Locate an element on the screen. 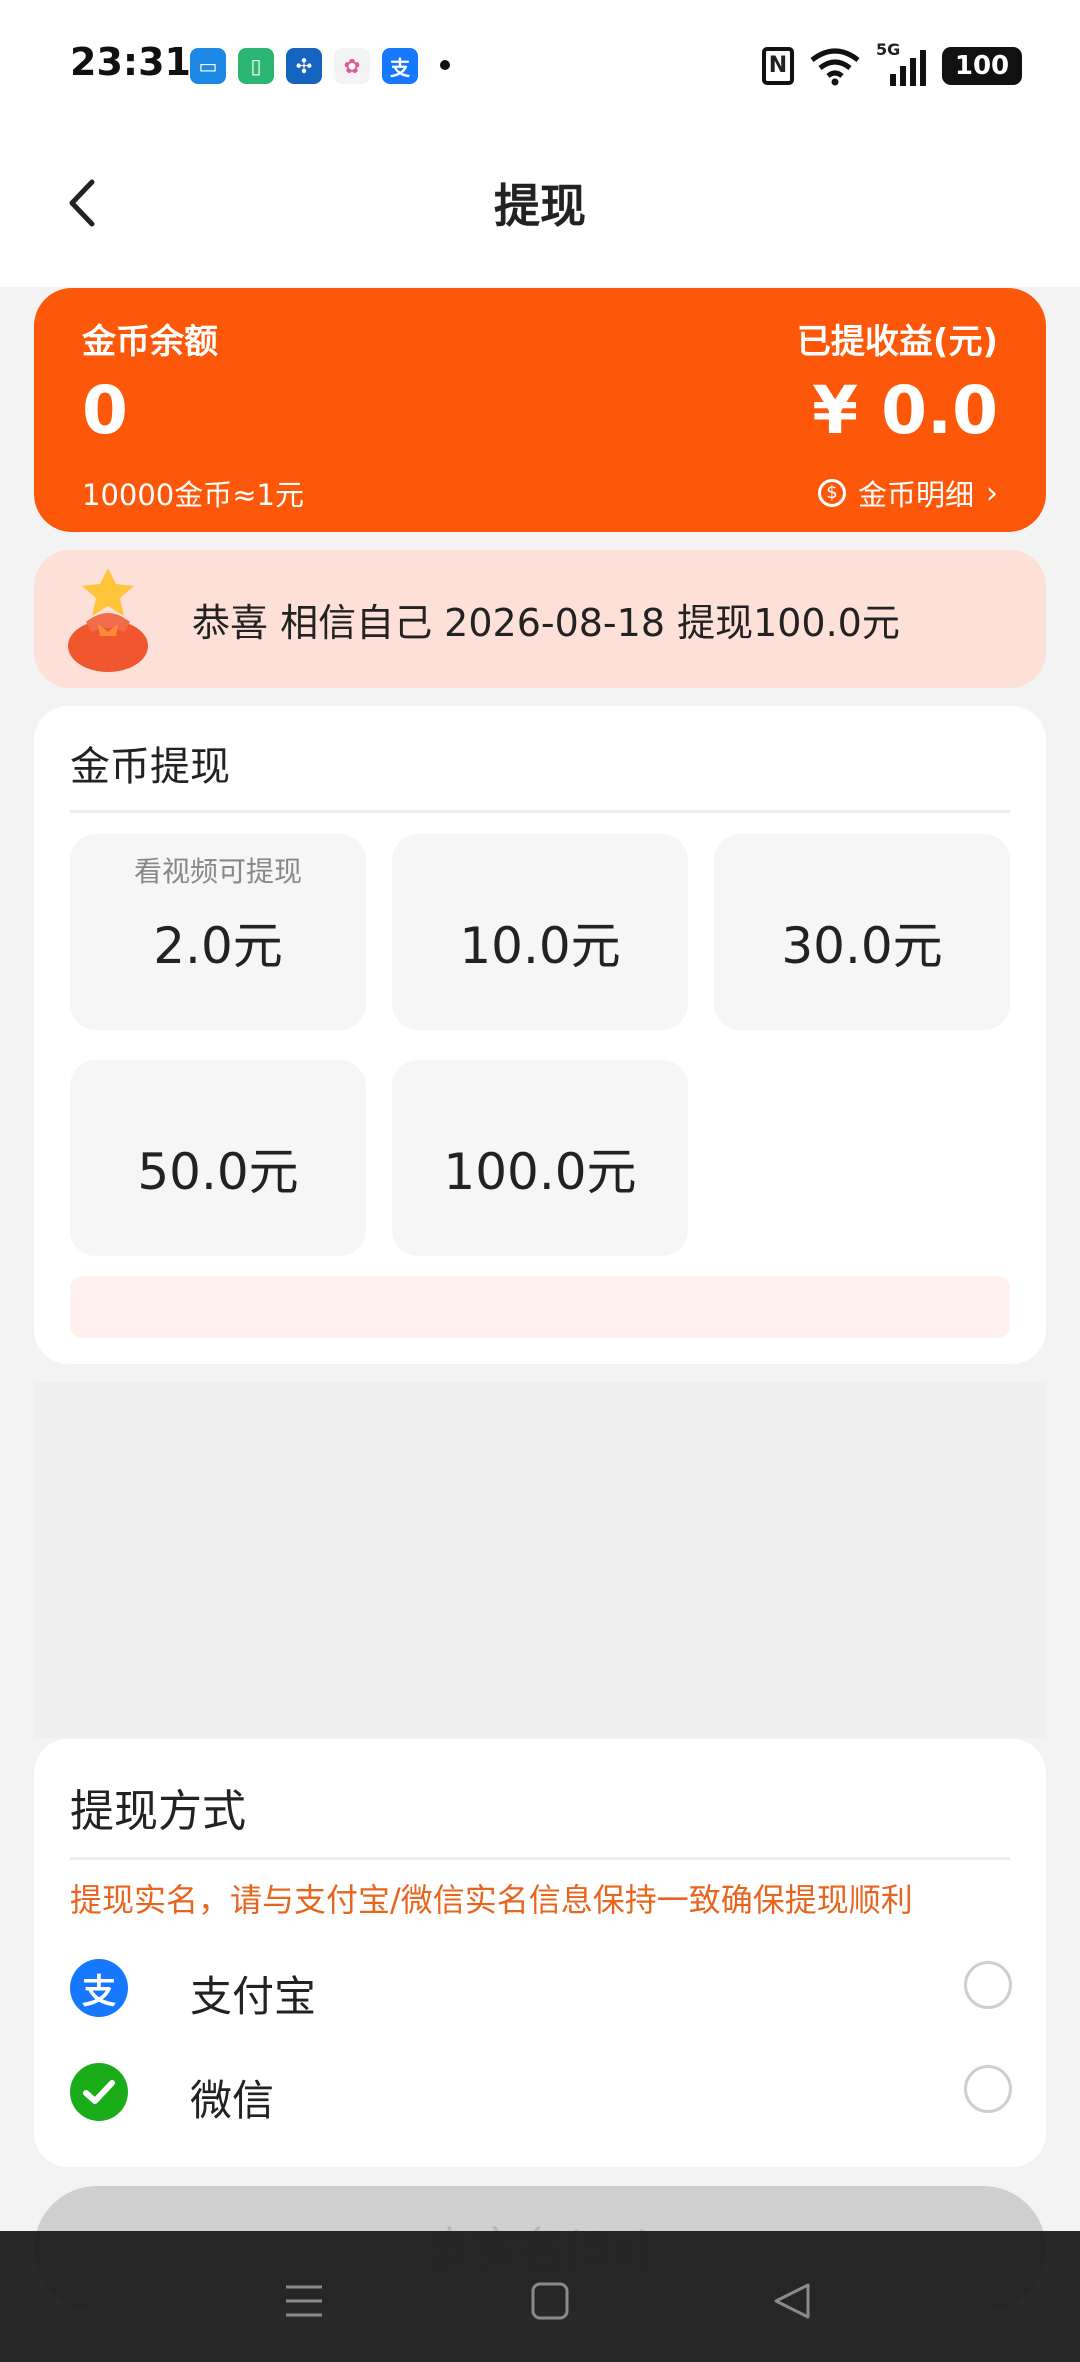  notice-text: 恭喜 相信自己 2026-08-18 提现100.0元 is located at coordinates (546, 623).